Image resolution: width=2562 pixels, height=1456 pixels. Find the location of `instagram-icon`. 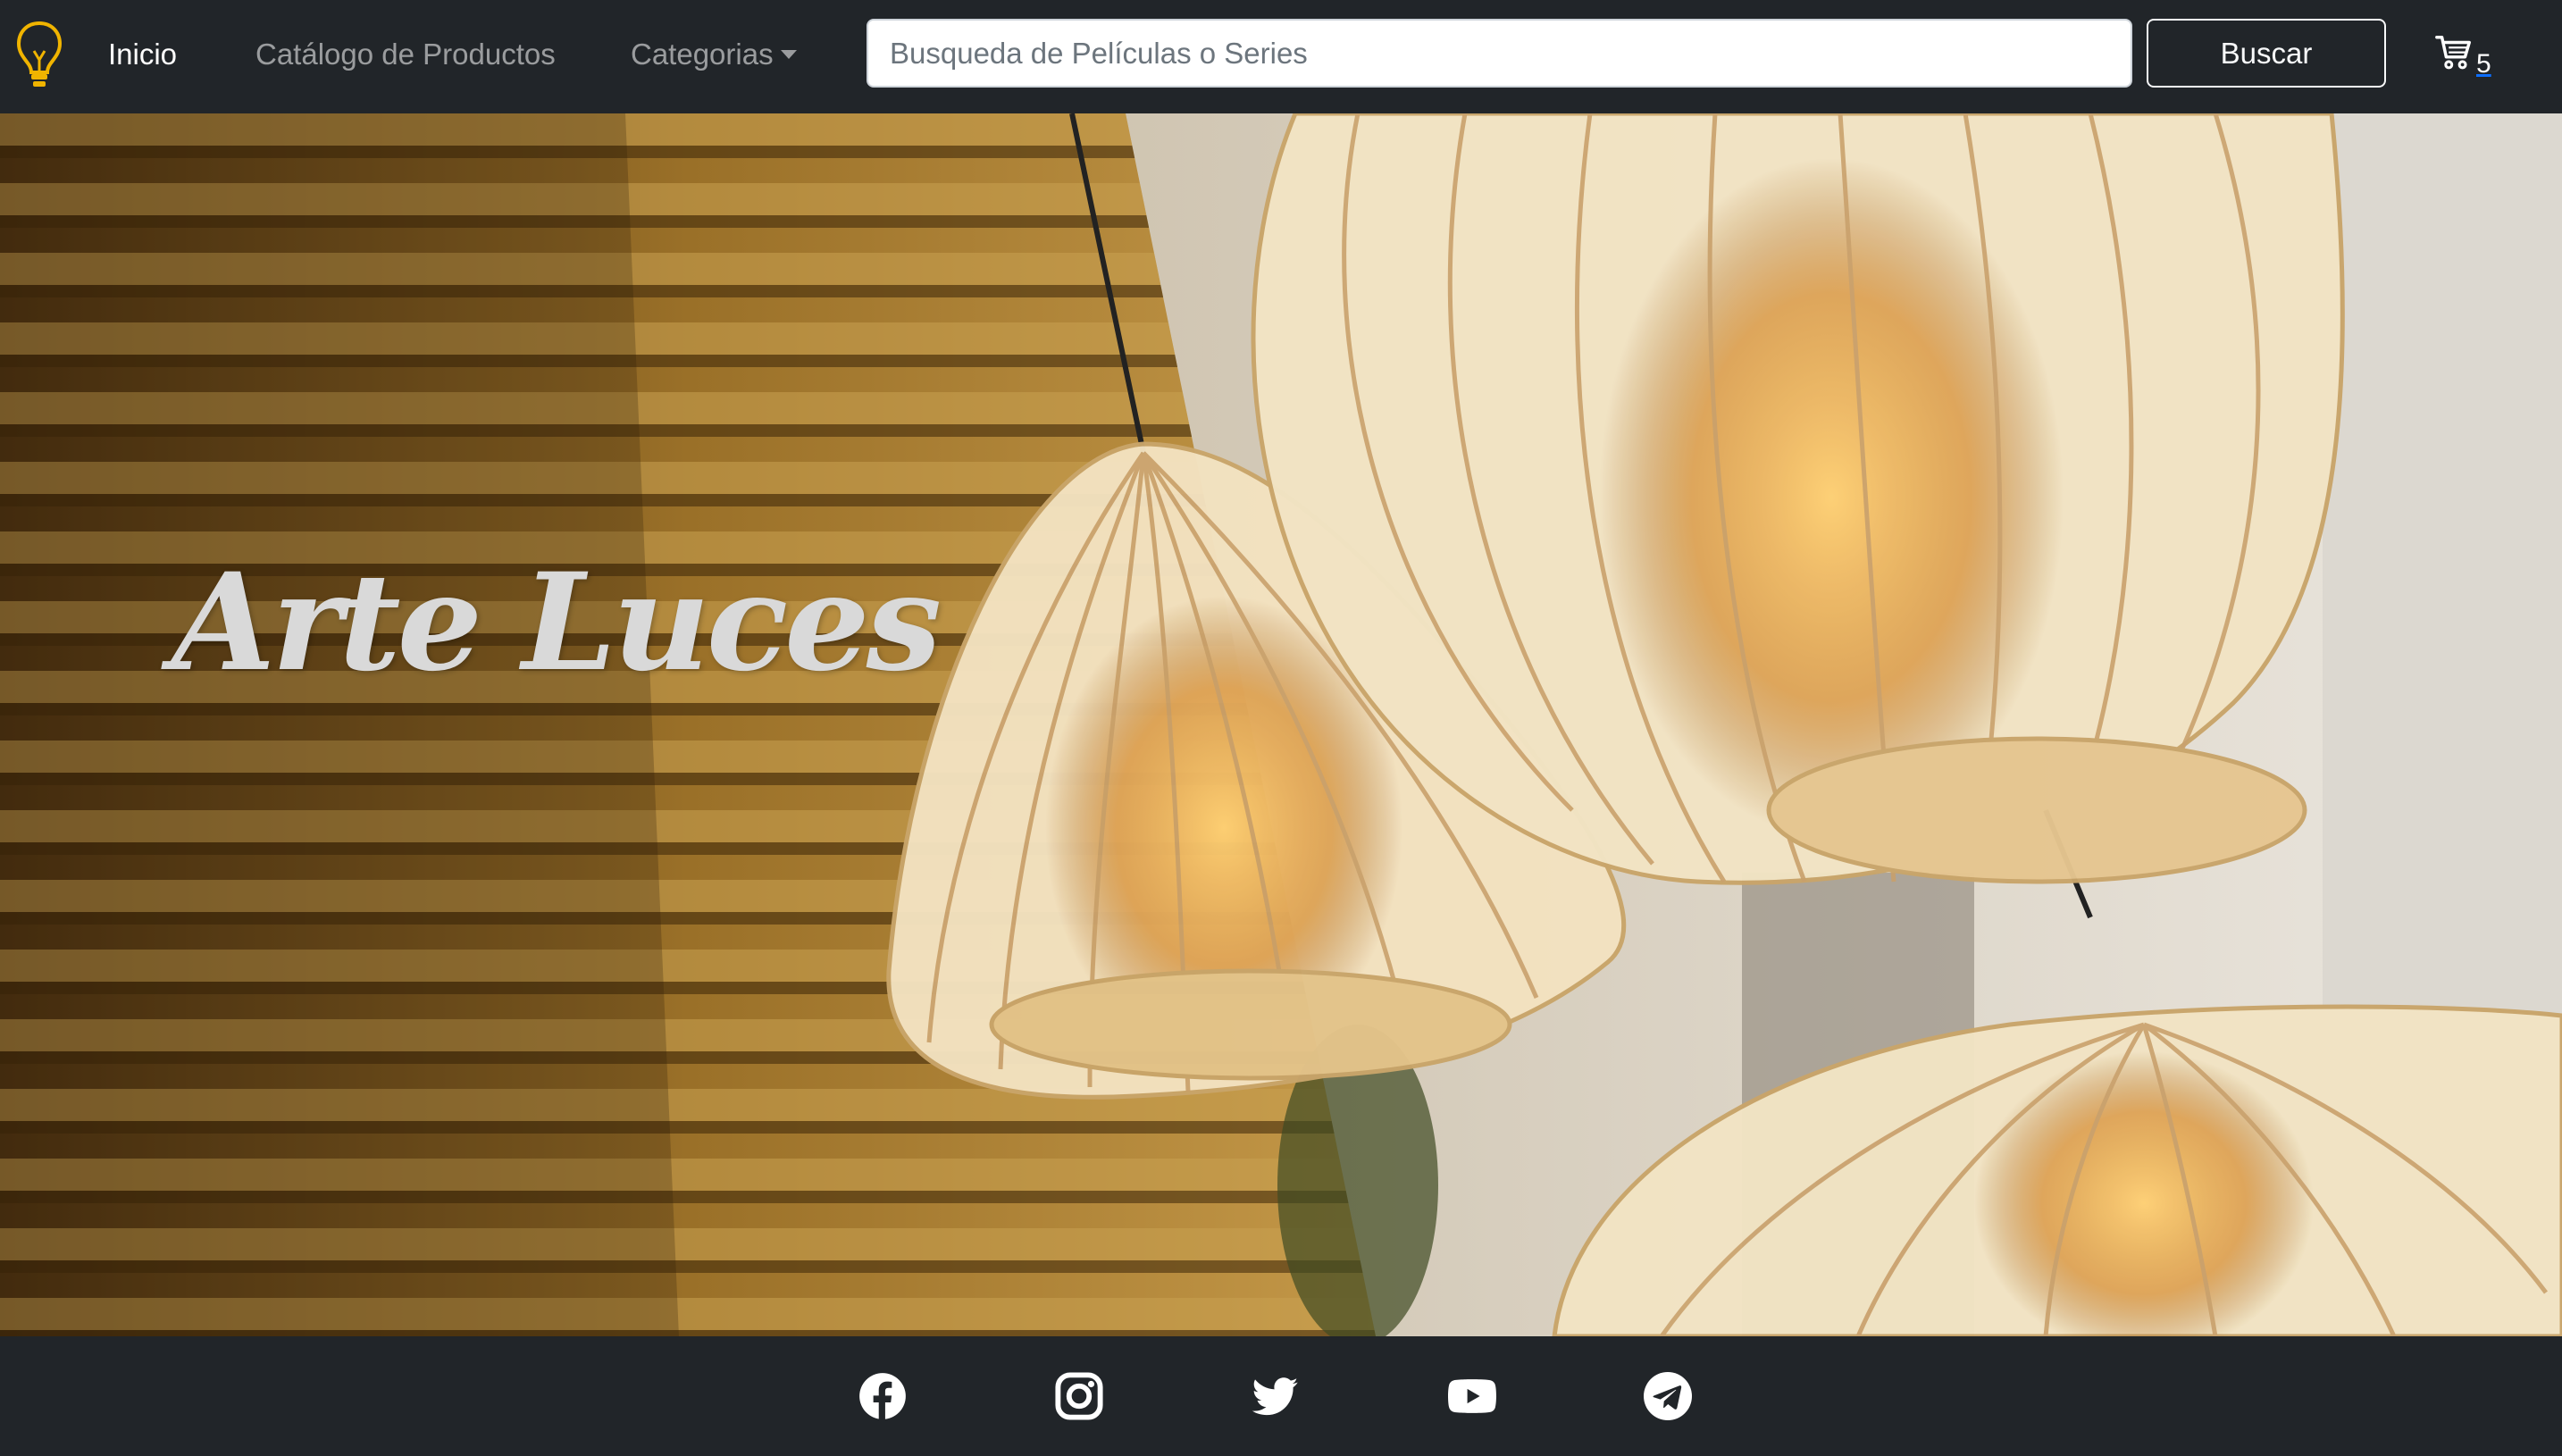

instagram-icon is located at coordinates (1079, 1396).